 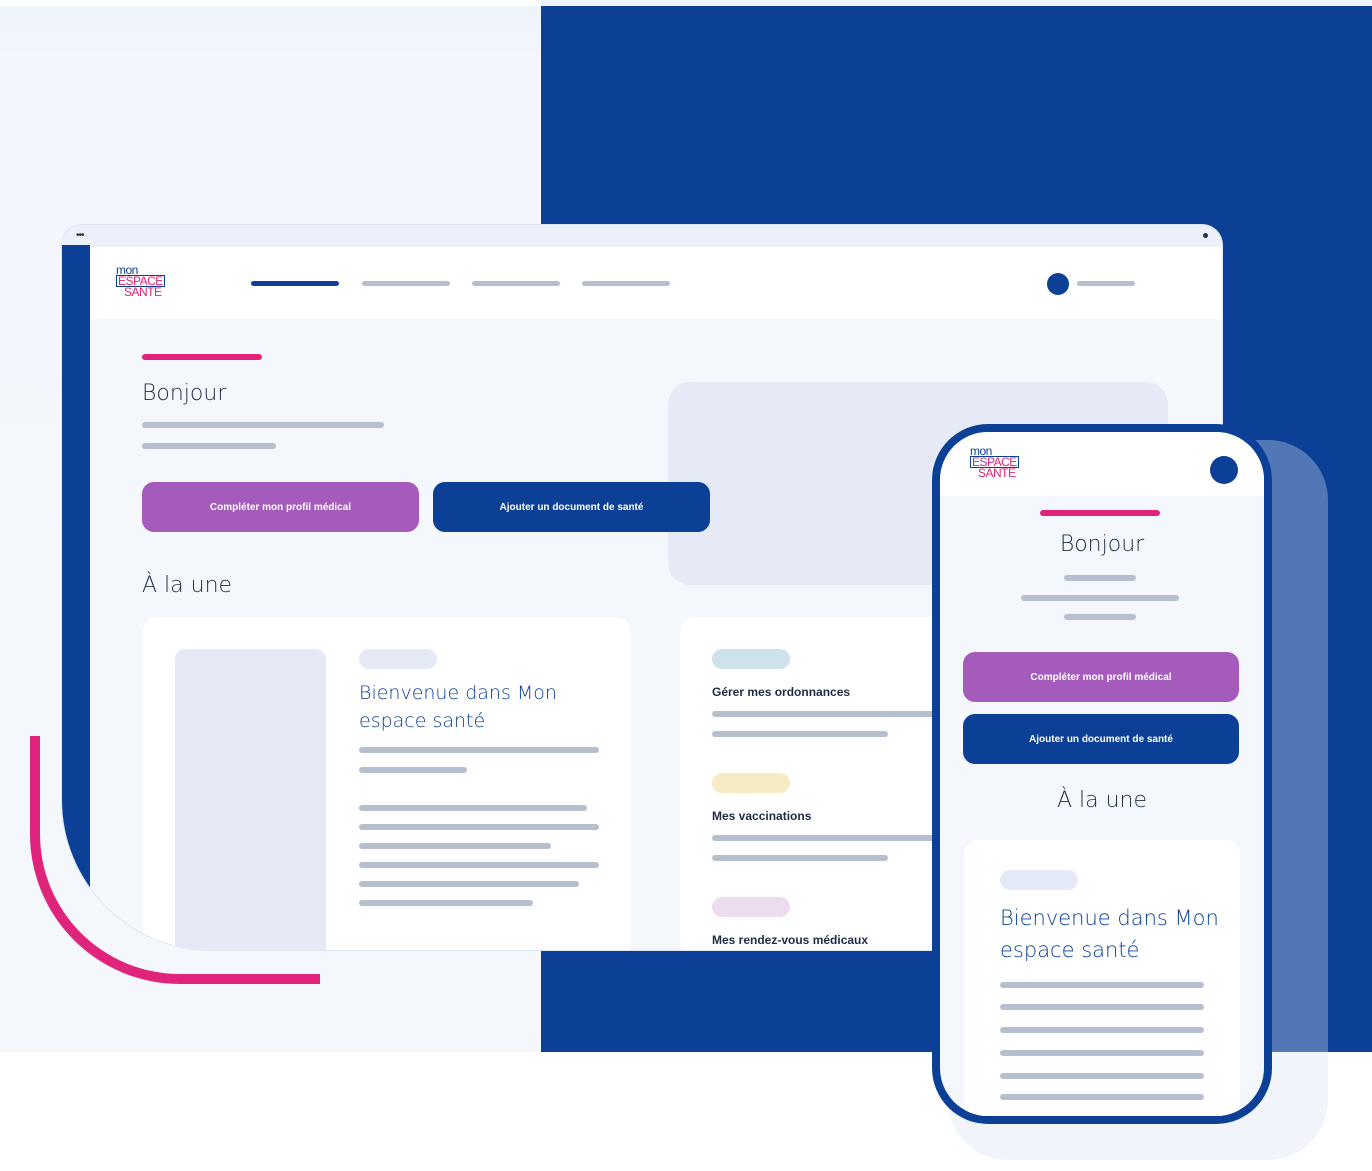 I want to click on mobile-page-title: Bonjour, so click(x=1102, y=544).